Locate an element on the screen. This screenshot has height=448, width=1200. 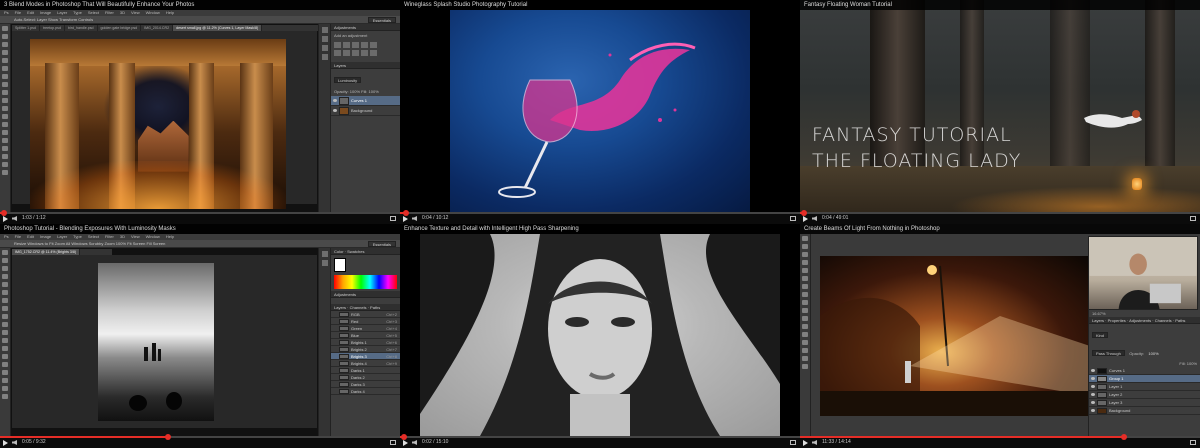
layer-row: Layer 3 is located at coordinates (1144, 403).